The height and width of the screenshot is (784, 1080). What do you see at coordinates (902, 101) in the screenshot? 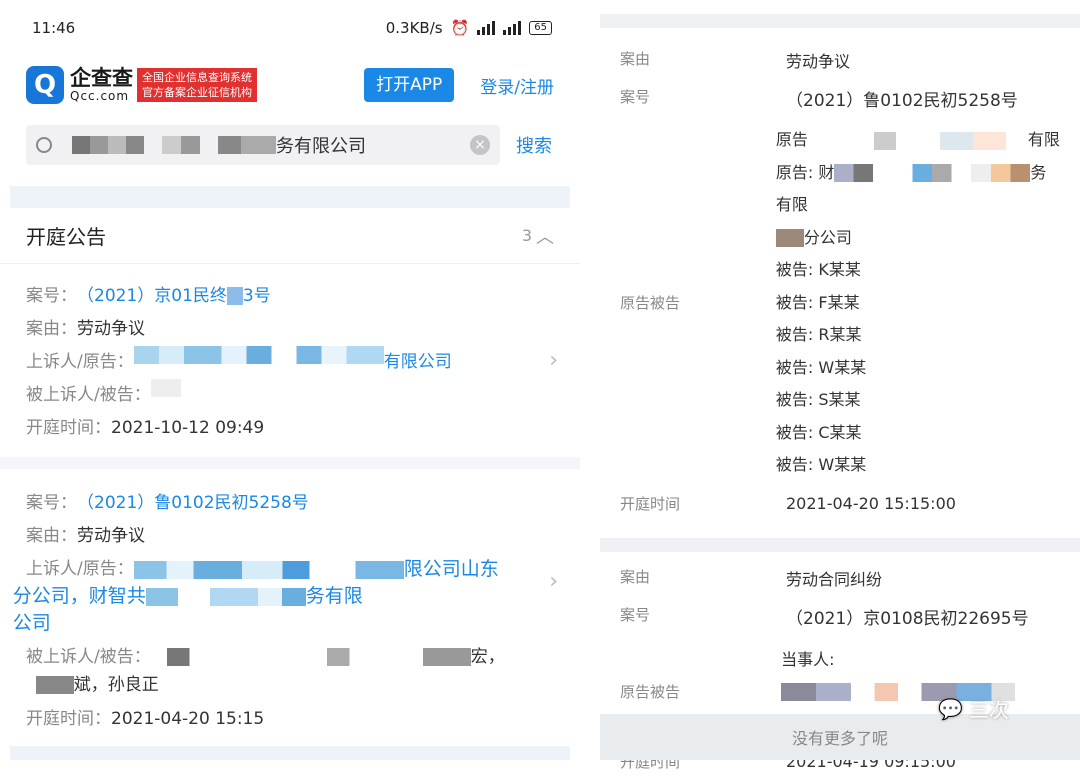
I see `case-no-value: （2021）鲁0102民初5258号` at bounding box center [902, 101].